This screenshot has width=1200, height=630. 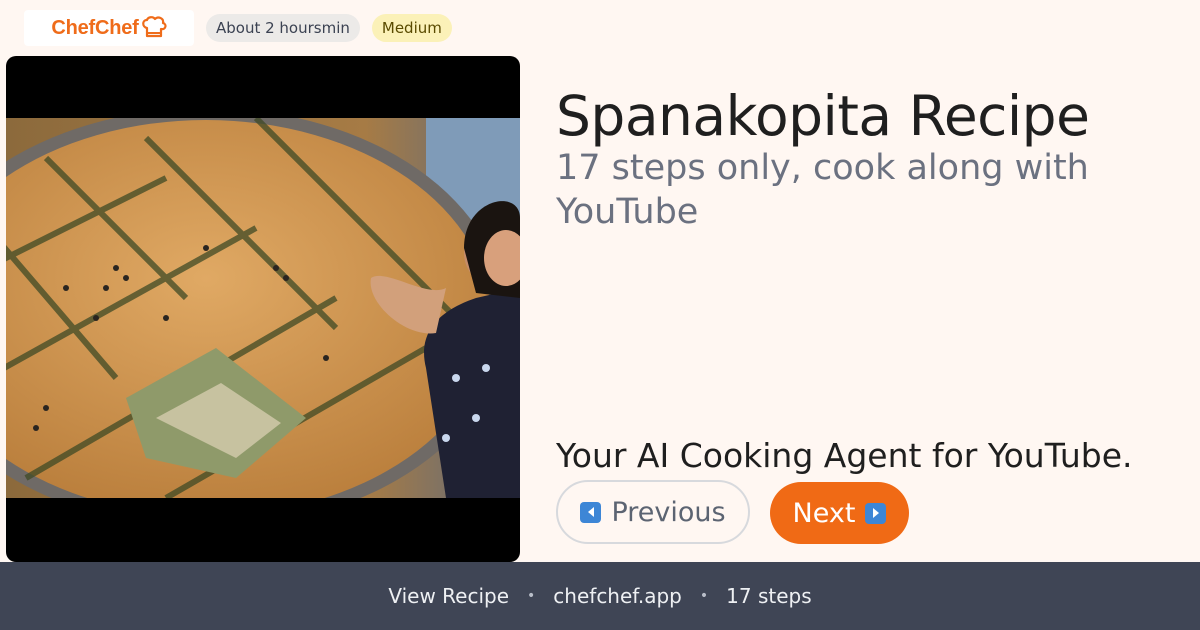 I want to click on next-button: Next, so click(x=839, y=513).